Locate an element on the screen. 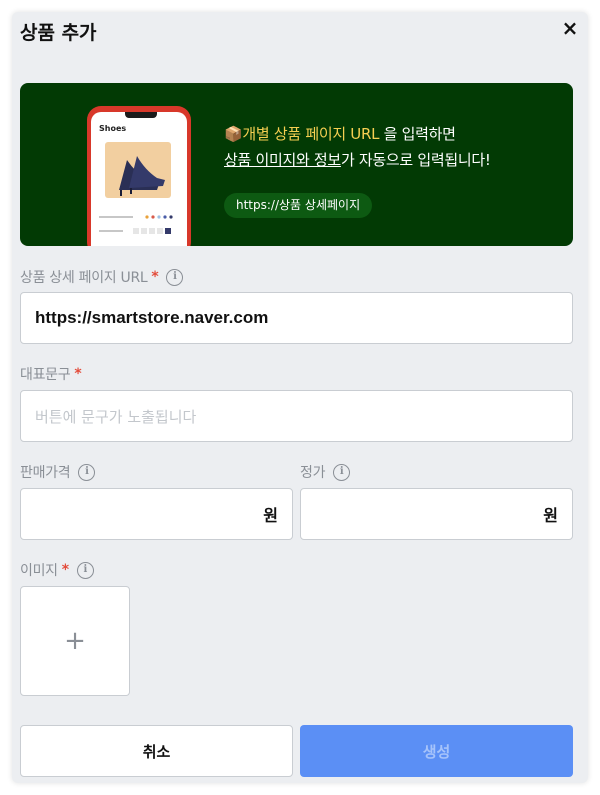 The height and width of the screenshot is (795, 600). close-icon: × is located at coordinates (570, 28).